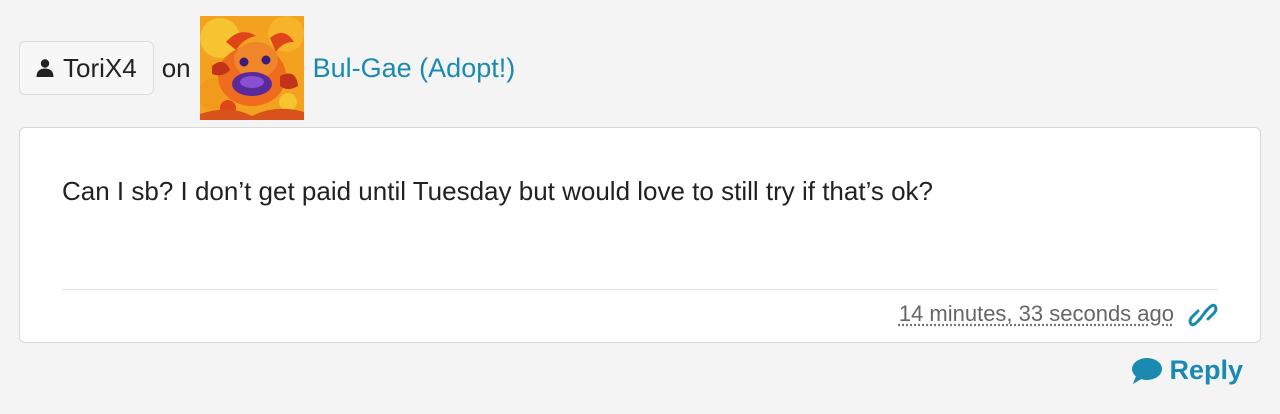 The height and width of the screenshot is (414, 1280). What do you see at coordinates (100, 67) in the screenshot?
I see `author-name: ToriX4` at bounding box center [100, 67].